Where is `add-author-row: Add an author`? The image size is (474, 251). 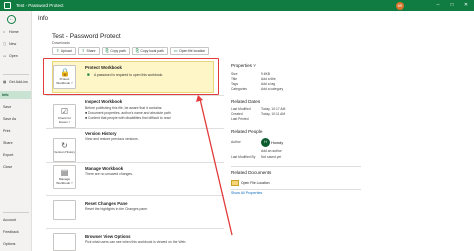 add-author-row: Add an author is located at coordinates (296, 151).